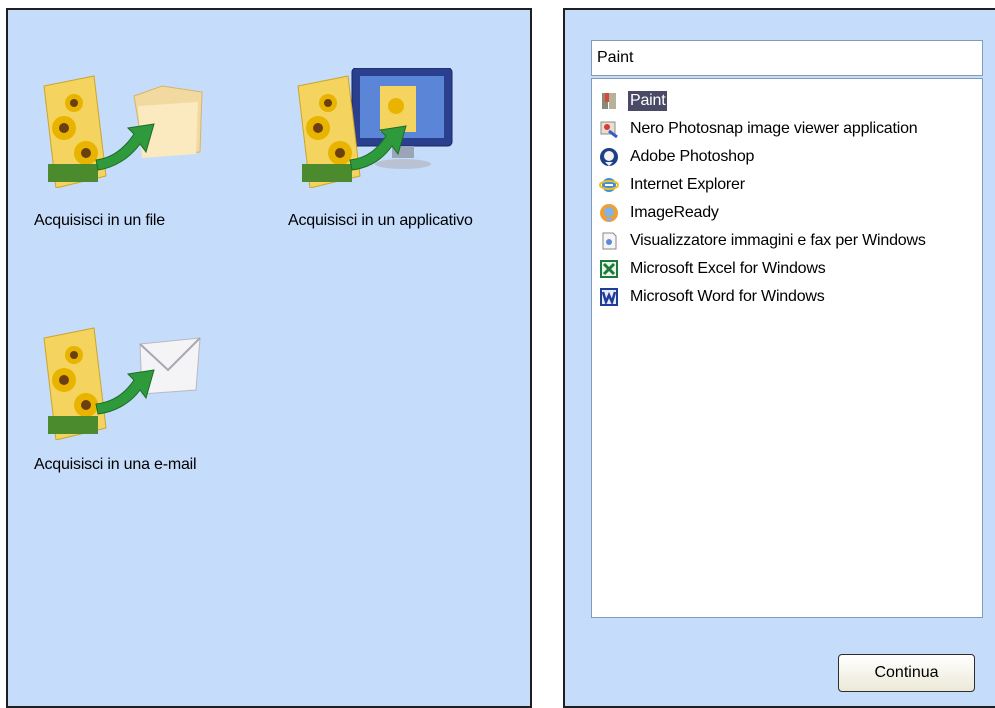 The image size is (995, 708). Describe the element at coordinates (687, 184) in the screenshot. I see `list-item-label: Internet Explorer` at that location.